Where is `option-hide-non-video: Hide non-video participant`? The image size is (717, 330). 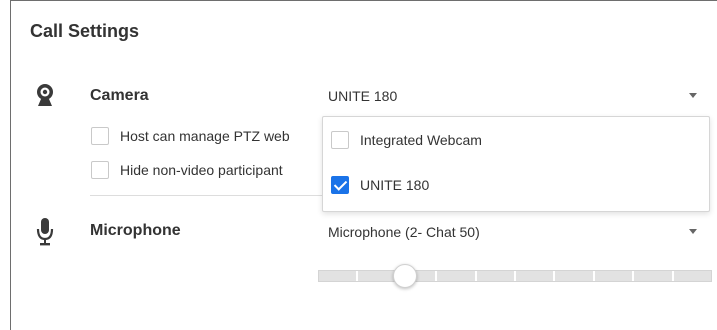 option-hide-non-video: Hide non-video participant is located at coordinates (187, 170).